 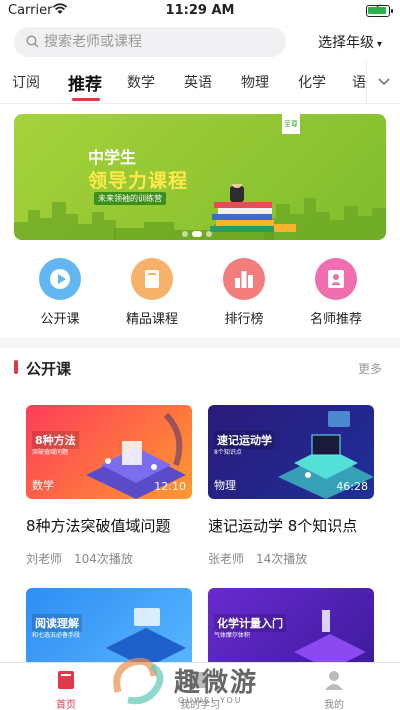 What do you see at coordinates (380, 44) in the screenshot?
I see `chevron-down-icon: ▾` at bounding box center [380, 44].